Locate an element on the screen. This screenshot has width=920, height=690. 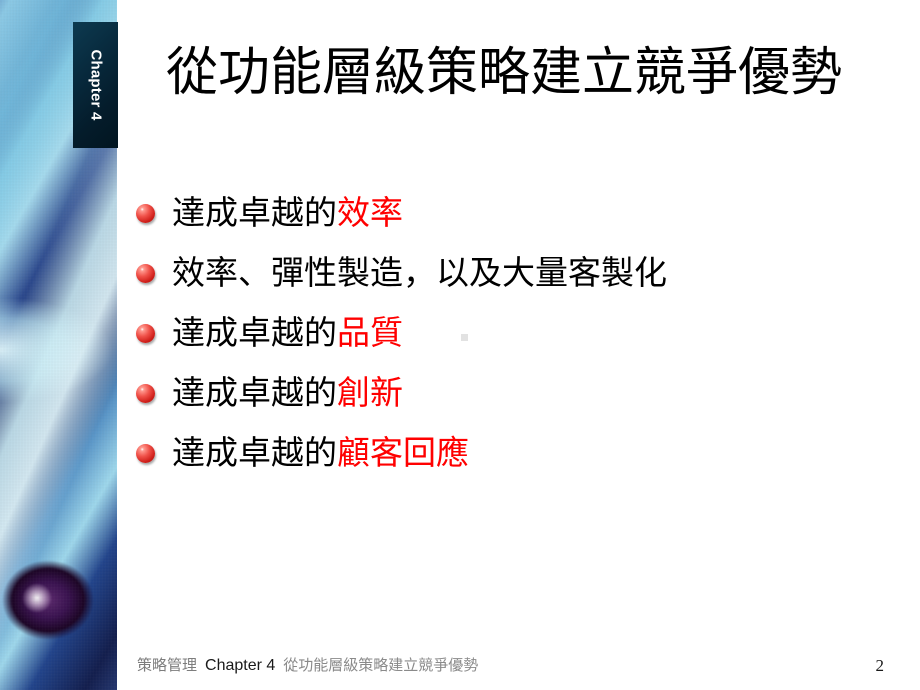
list-item-text: 效率、彈性製造，以及大量客製化 is located at coordinates (534, 273).